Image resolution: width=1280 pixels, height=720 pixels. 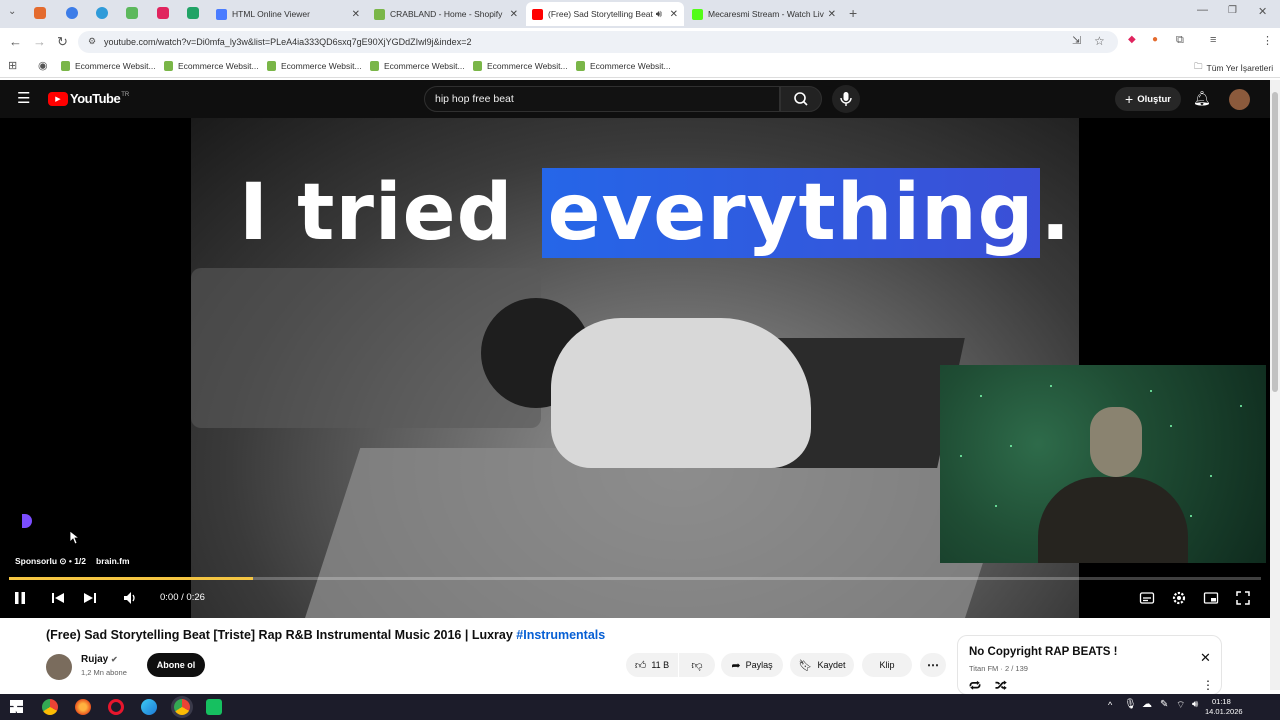 What do you see at coordinates (114, 659) in the screenshot?
I see `verified-badge-icon: ✔` at bounding box center [114, 659].